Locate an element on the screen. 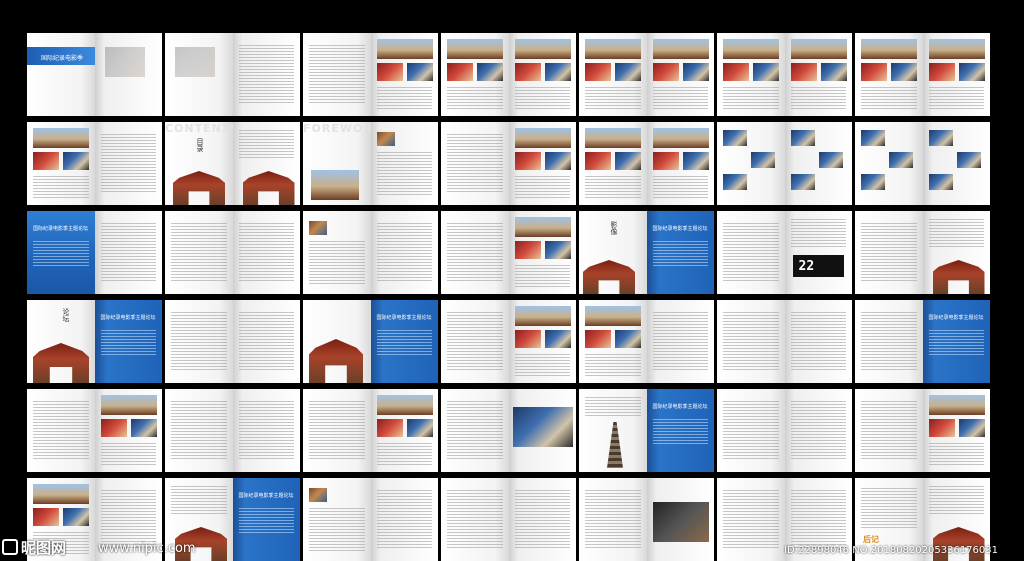  brochure-spread: 国际纪录电影季主题论坛 is located at coordinates (370, 341).